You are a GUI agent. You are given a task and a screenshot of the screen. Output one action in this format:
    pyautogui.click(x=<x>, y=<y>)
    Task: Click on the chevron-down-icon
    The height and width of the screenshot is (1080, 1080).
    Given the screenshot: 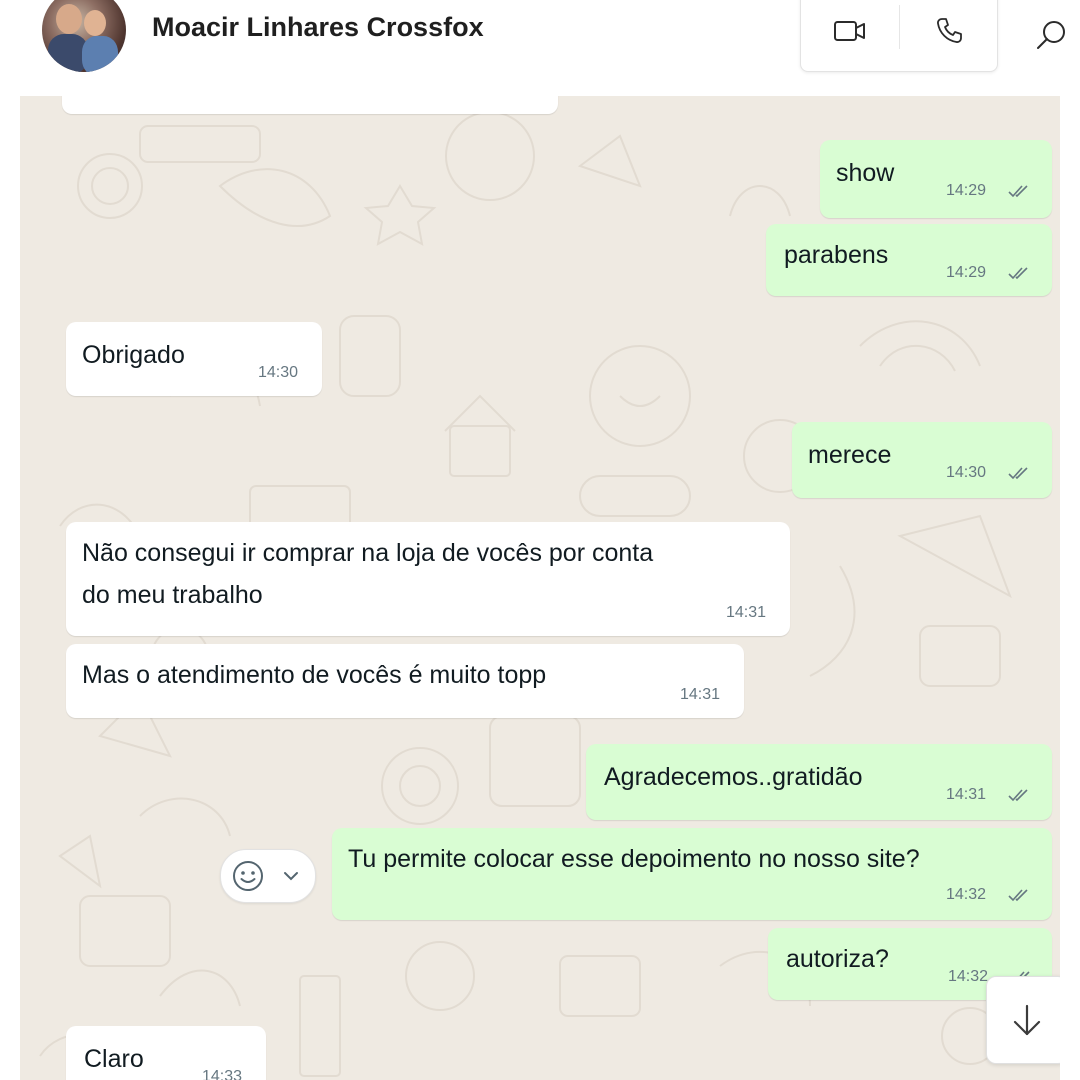 What is the action you would take?
    pyautogui.click(x=291, y=876)
    